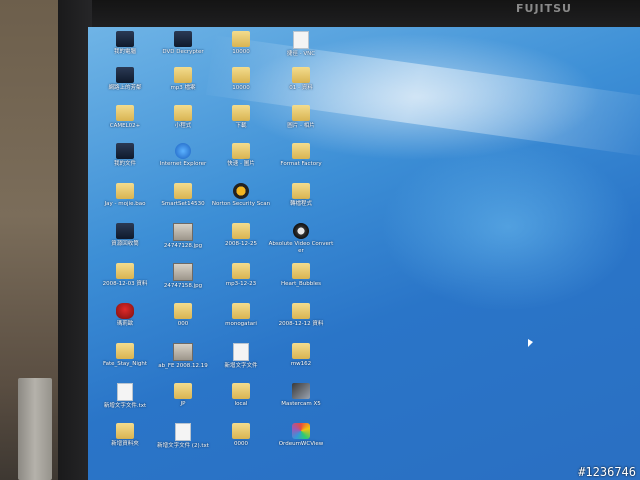 The width and height of the screenshot is (640, 480). I want to click on desktop-icon-label: 01 - 資料, so click(301, 88).